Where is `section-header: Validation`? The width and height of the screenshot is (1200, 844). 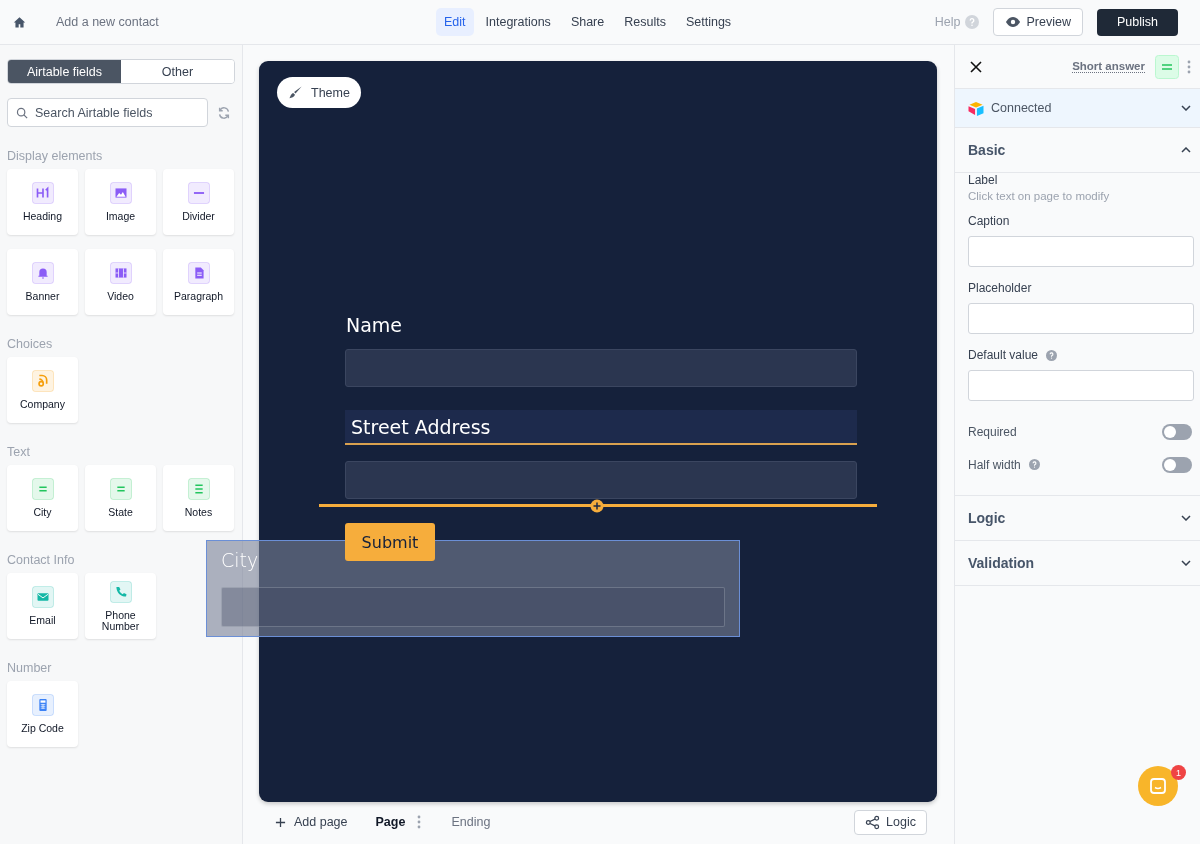 section-header: Validation is located at coordinates (1077, 563).